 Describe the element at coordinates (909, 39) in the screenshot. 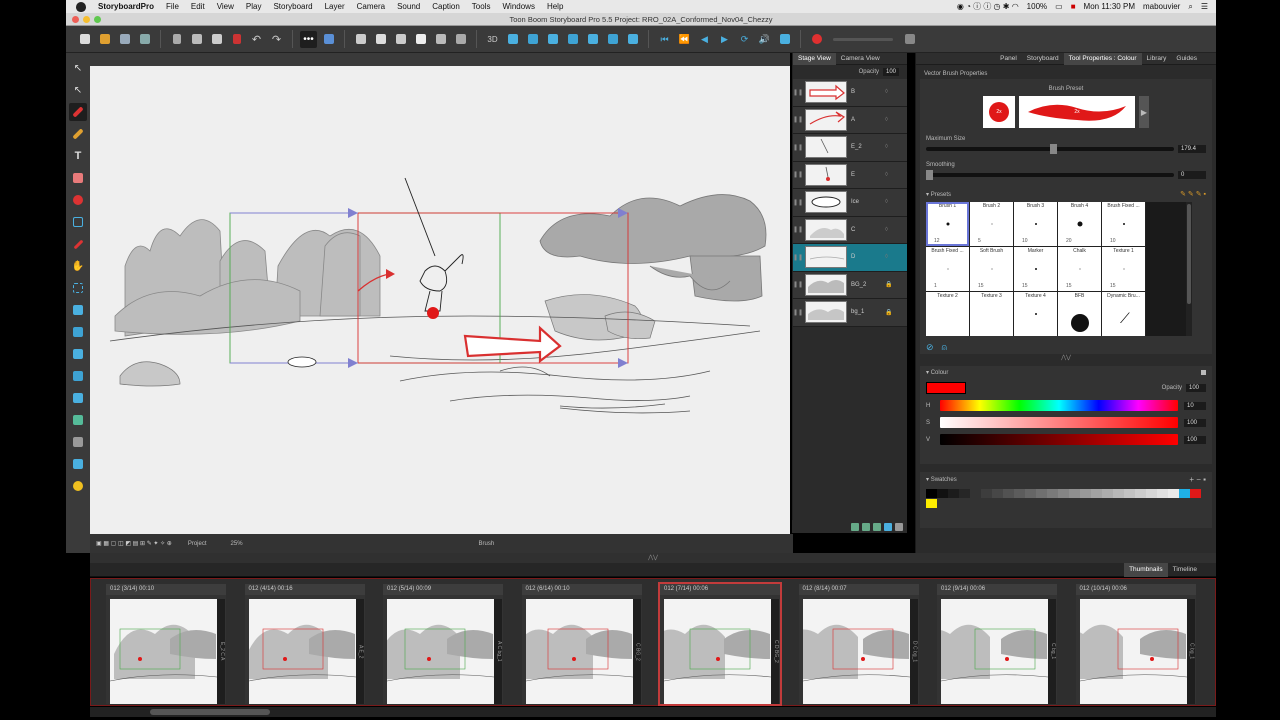

I see `audio-icon` at that location.